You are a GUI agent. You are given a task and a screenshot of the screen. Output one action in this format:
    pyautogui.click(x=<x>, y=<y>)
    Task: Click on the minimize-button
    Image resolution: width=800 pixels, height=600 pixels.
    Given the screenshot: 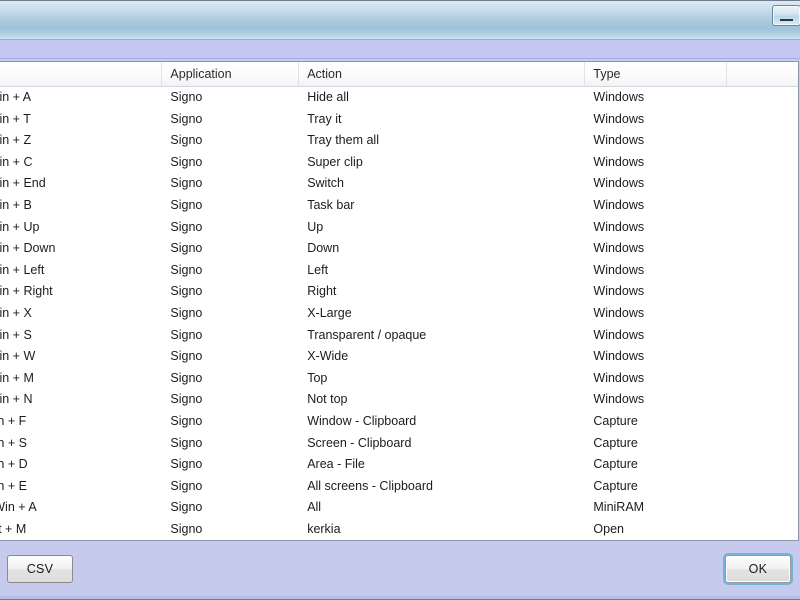 What is the action you would take?
    pyautogui.click(x=786, y=15)
    